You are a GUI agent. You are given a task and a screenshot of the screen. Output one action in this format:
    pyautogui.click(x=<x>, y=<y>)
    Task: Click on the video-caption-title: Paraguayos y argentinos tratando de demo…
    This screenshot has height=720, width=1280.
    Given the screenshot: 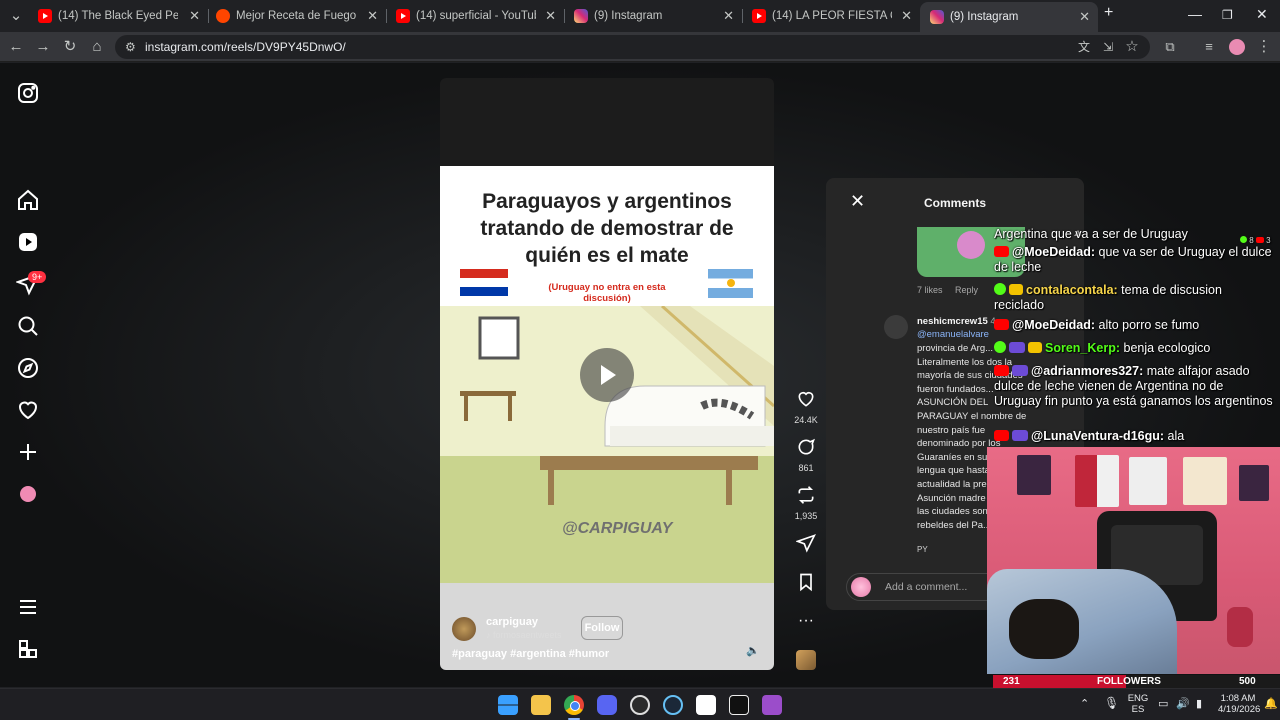 What is the action you would take?
    pyautogui.click(x=607, y=228)
    